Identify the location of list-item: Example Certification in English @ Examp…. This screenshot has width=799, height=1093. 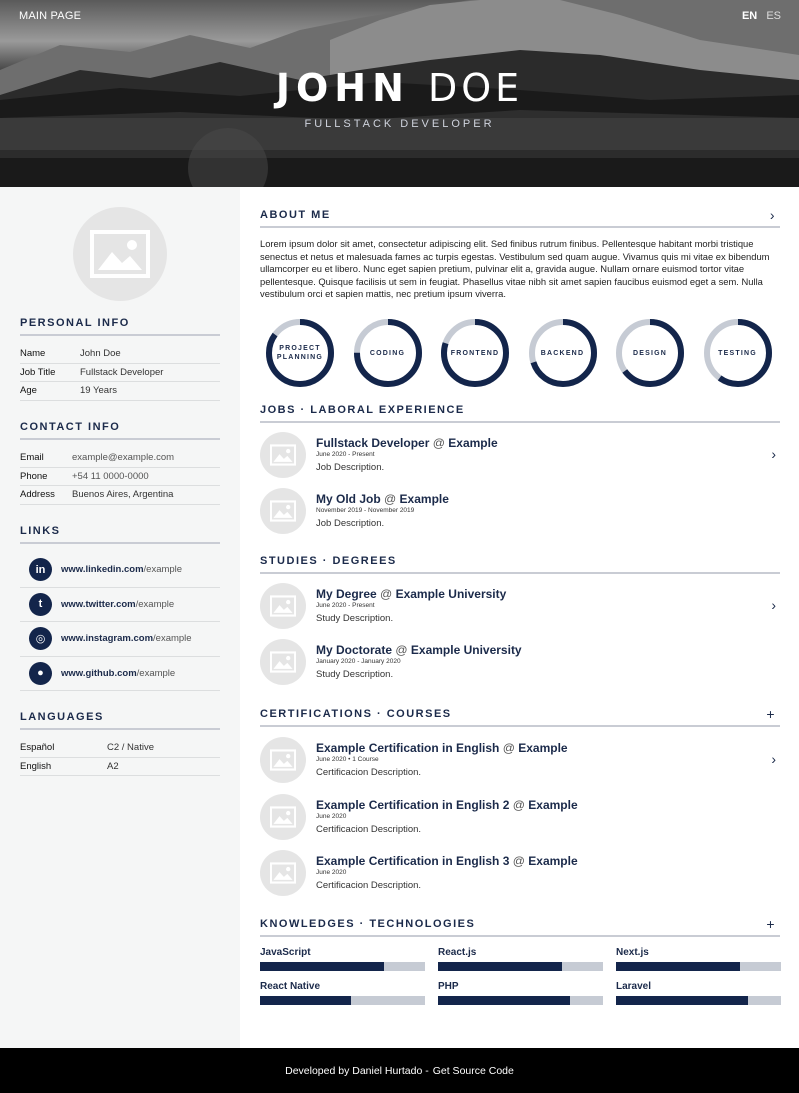
(520, 761).